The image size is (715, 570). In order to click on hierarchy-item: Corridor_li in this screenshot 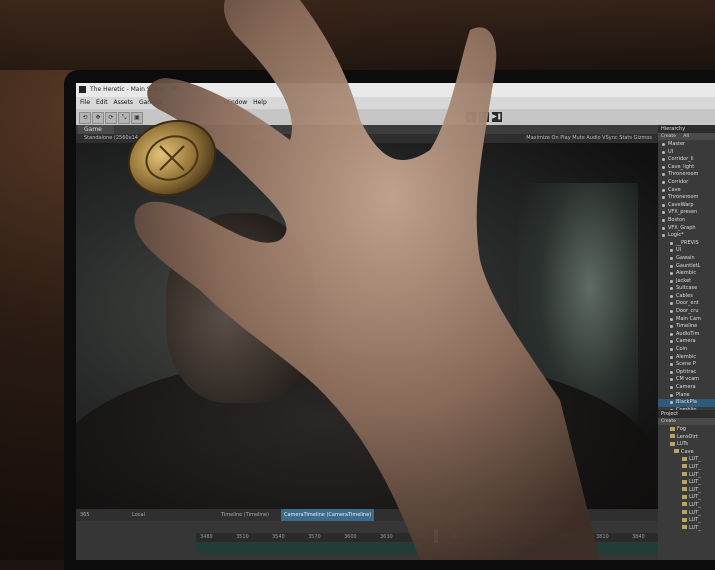, I will do `click(686, 160)`.